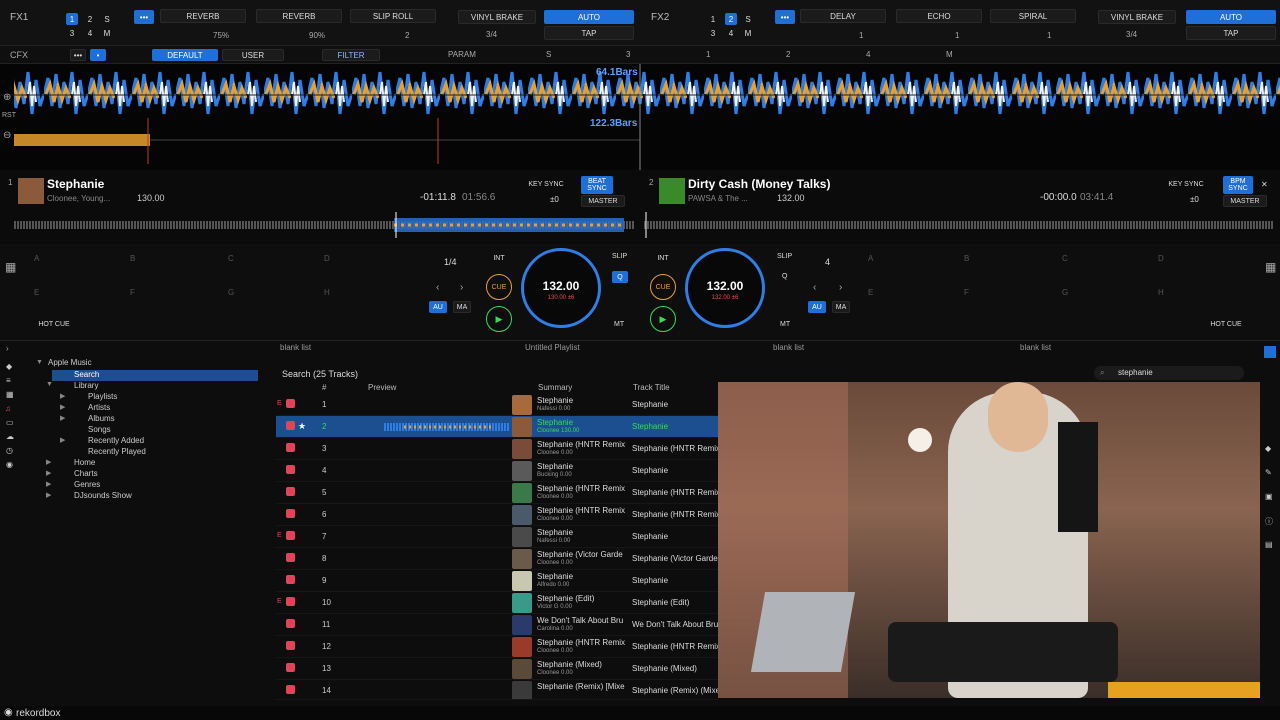  I want to click on fx2-menu-button: •••, so click(785, 17).